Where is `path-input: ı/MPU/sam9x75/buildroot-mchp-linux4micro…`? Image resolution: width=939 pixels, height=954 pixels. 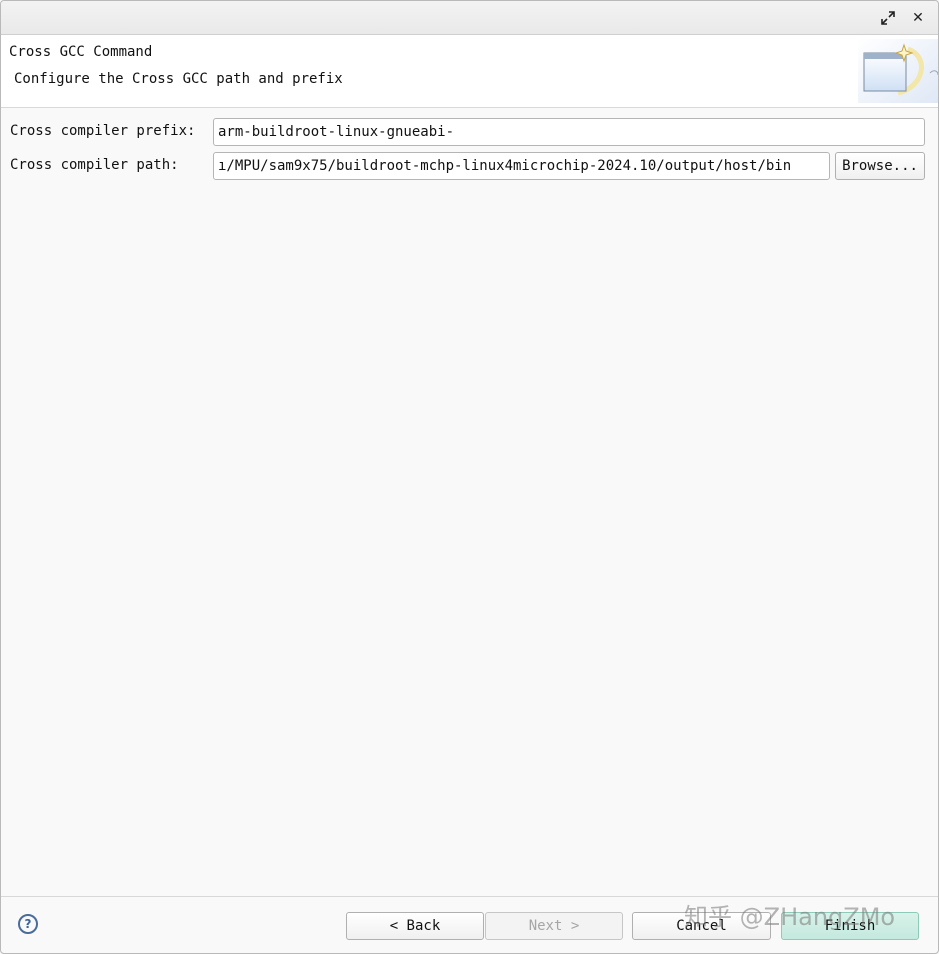 path-input: ı/MPU/sam9x75/buildroot-mchp-linux4micro… is located at coordinates (521, 166).